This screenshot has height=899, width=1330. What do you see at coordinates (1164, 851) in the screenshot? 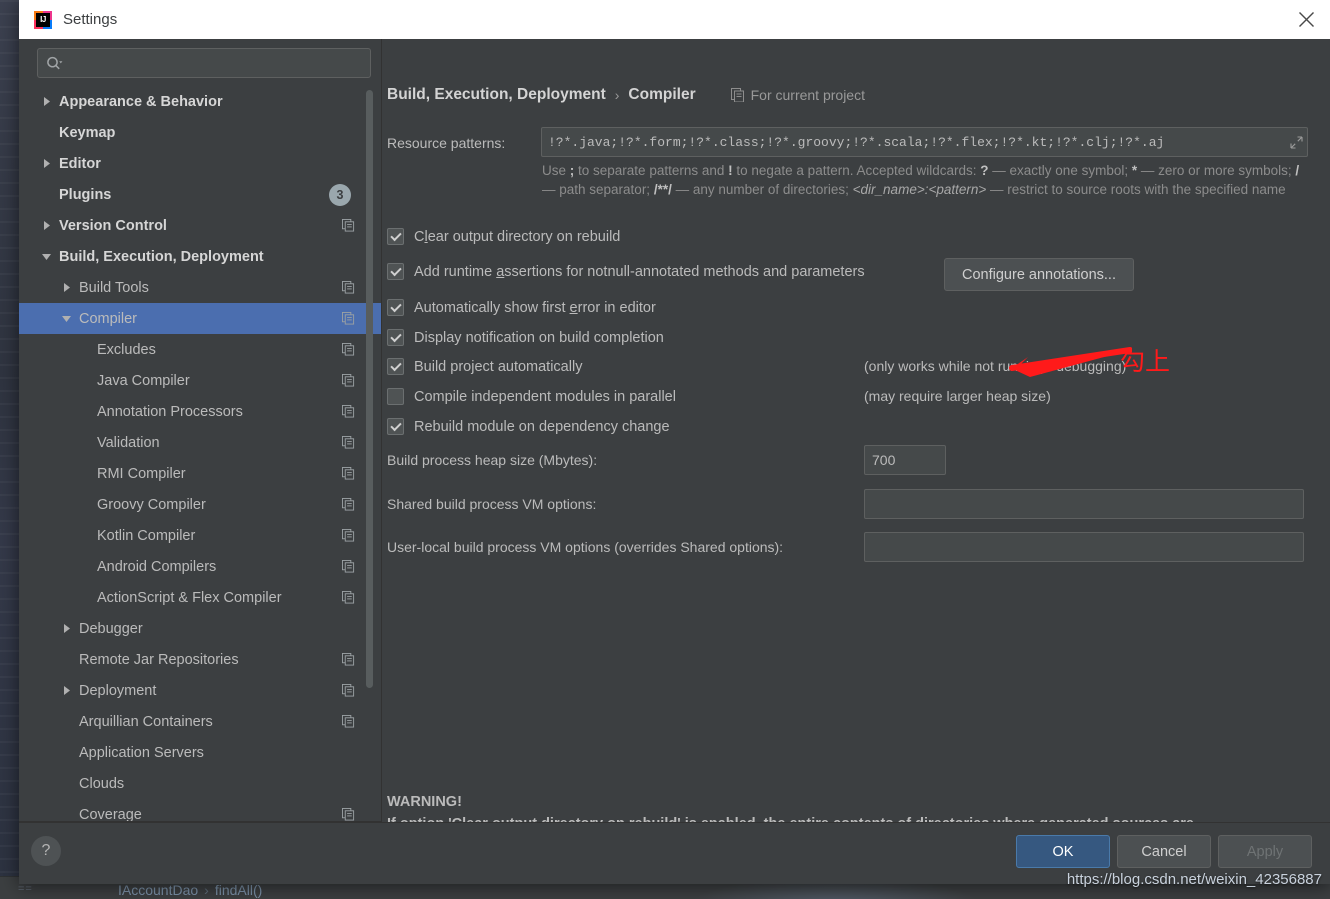
I see `cancel-button: Cancel` at bounding box center [1164, 851].